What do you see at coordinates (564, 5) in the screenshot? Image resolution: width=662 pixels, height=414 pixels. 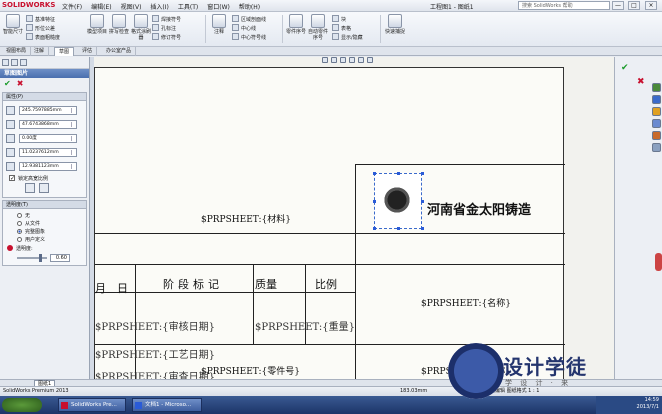 I see `search-input: 搜索 SolidWorks 帮助` at bounding box center [564, 5].